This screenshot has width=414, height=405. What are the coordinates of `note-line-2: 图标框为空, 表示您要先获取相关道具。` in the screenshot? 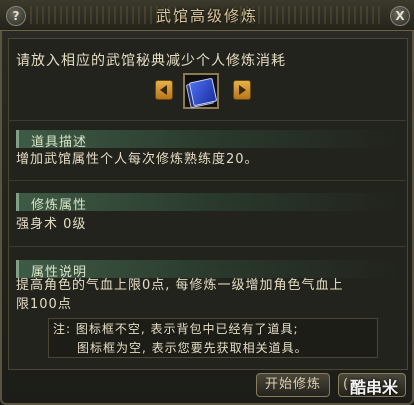 It's located at (192, 348).